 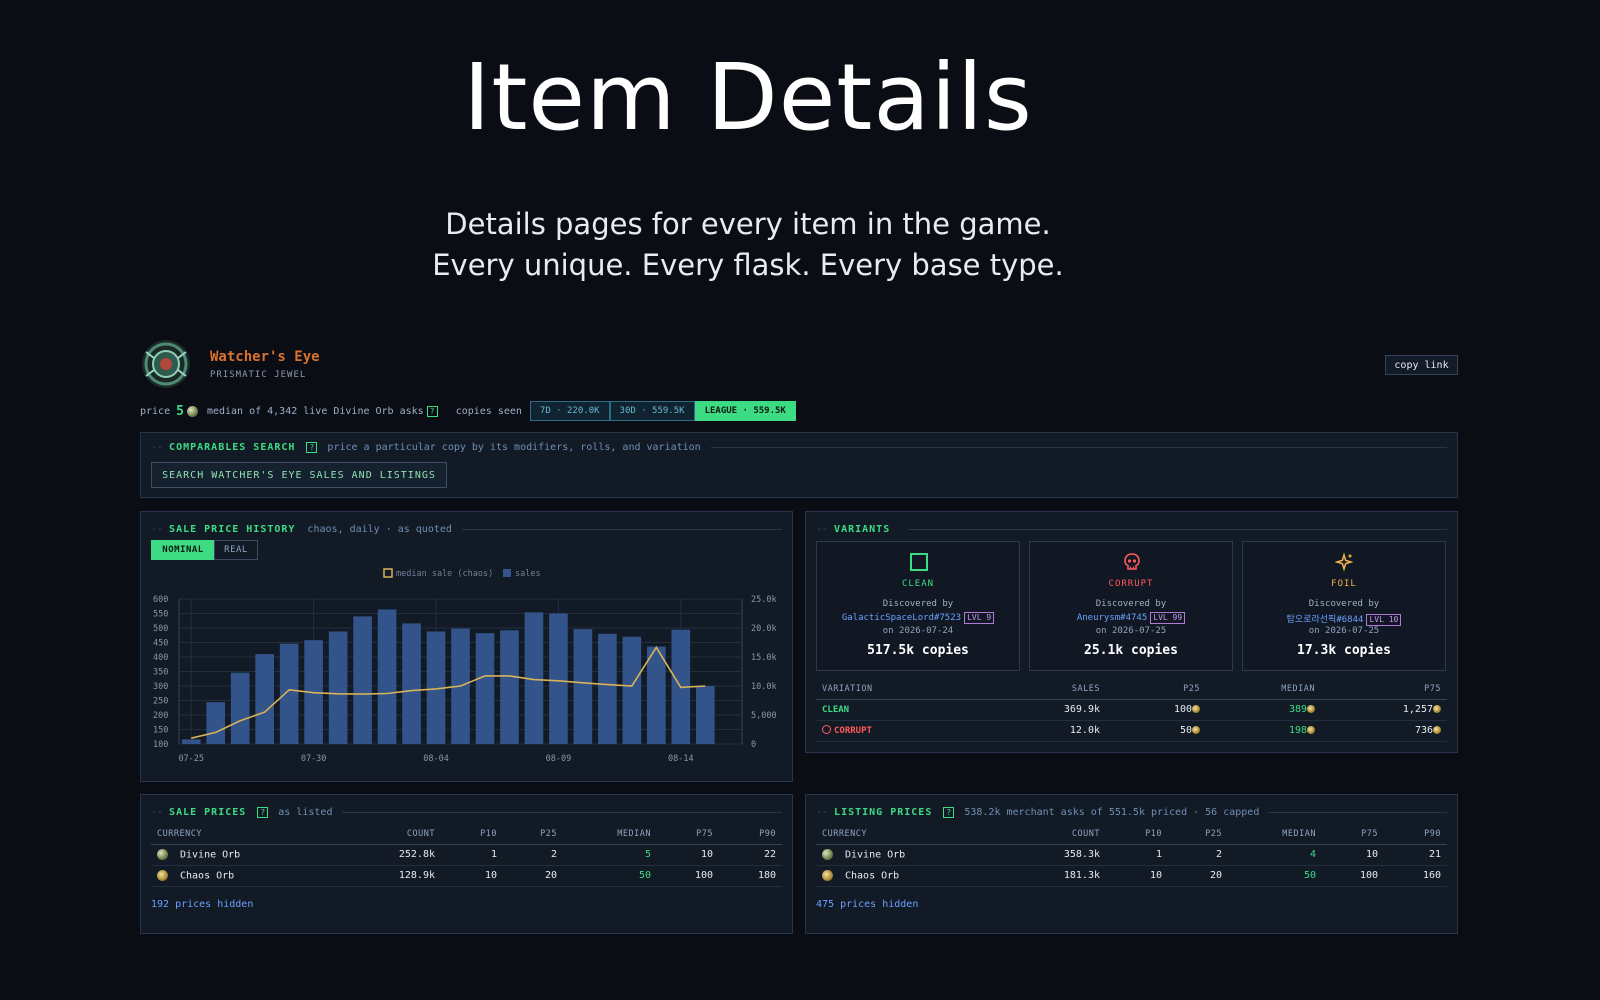 What do you see at coordinates (1325, 620) in the screenshot?
I see `discoverer-name: 탑오로라선픽#6844` at bounding box center [1325, 620].